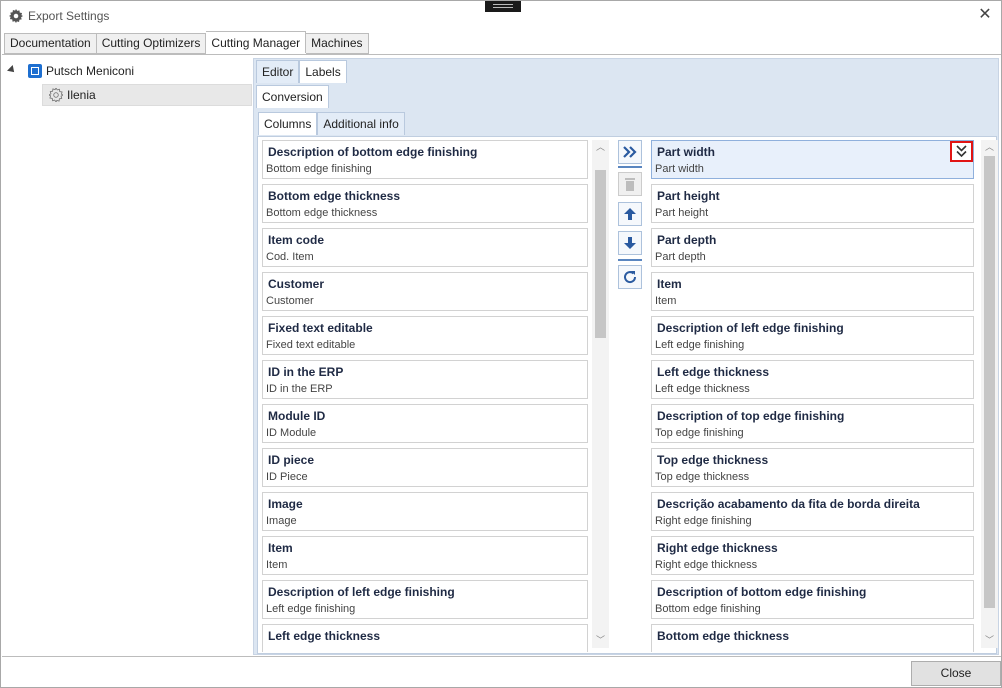  Describe the element at coordinates (311, 345) in the screenshot. I see `column-label: Fixed text editable` at that location.